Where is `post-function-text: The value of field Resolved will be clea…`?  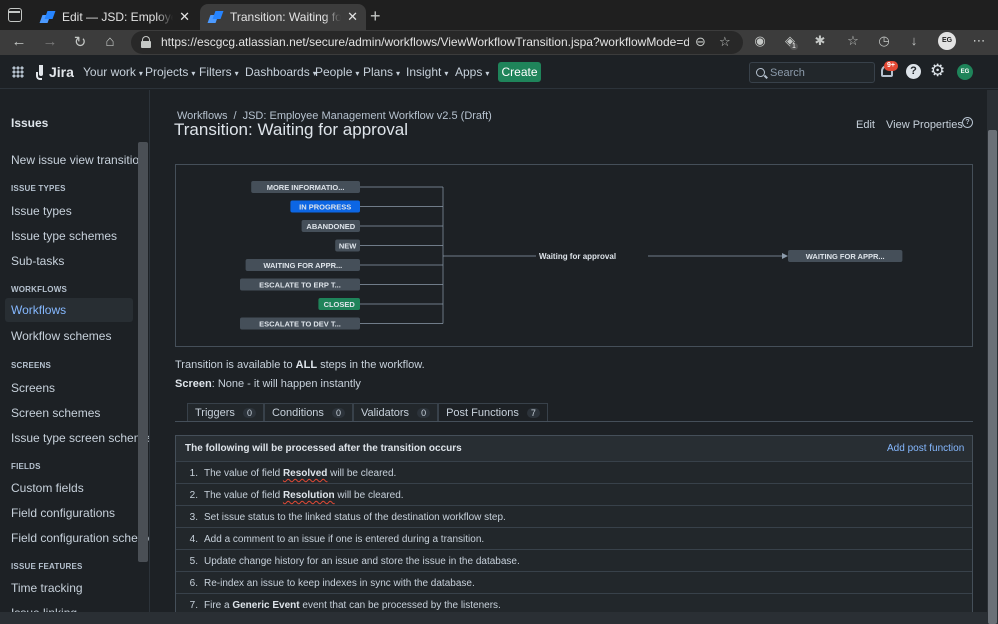 post-function-text: The value of field Resolved will be clea… is located at coordinates (300, 473).